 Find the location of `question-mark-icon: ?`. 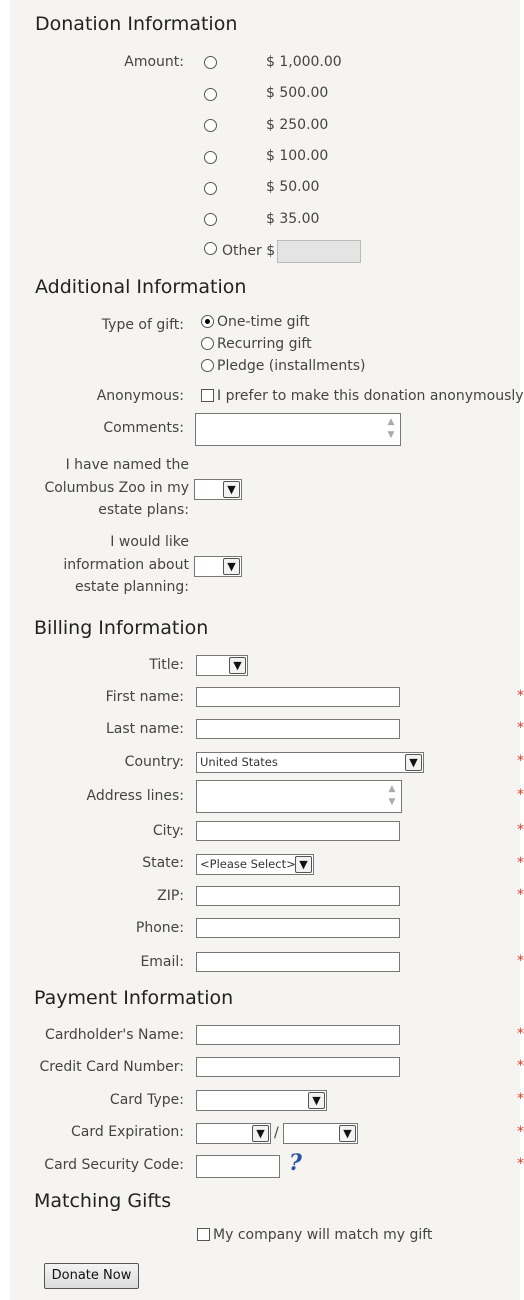

question-mark-icon: ? is located at coordinates (298, 1163).